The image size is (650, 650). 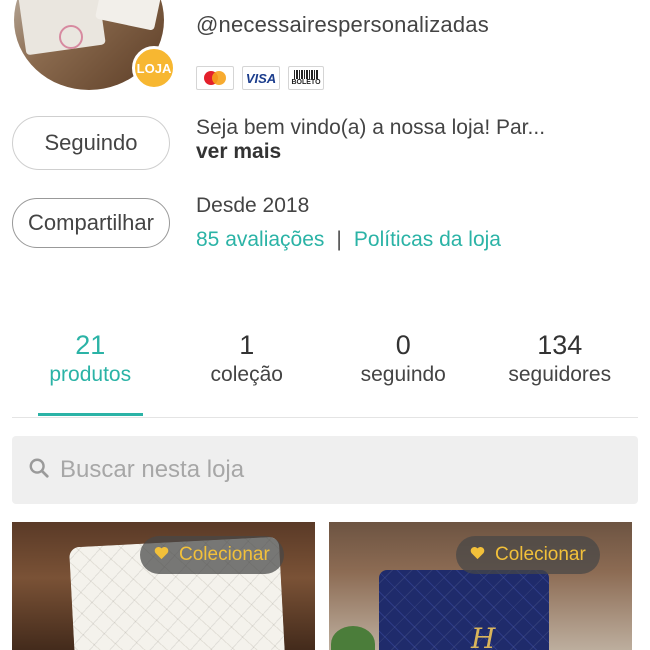 What do you see at coordinates (129, 15) in the screenshot?
I see `avatar-product-image` at bounding box center [129, 15].